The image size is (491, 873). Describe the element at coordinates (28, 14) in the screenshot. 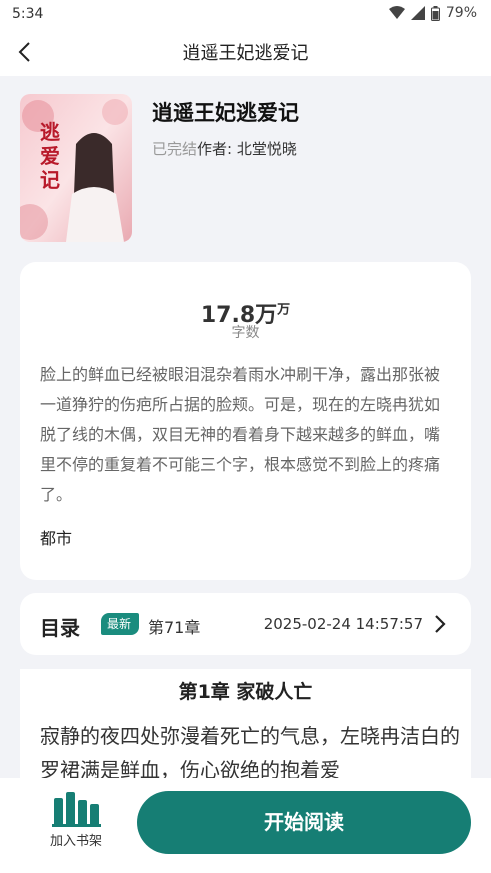

I see `status-time: 5:34` at that location.